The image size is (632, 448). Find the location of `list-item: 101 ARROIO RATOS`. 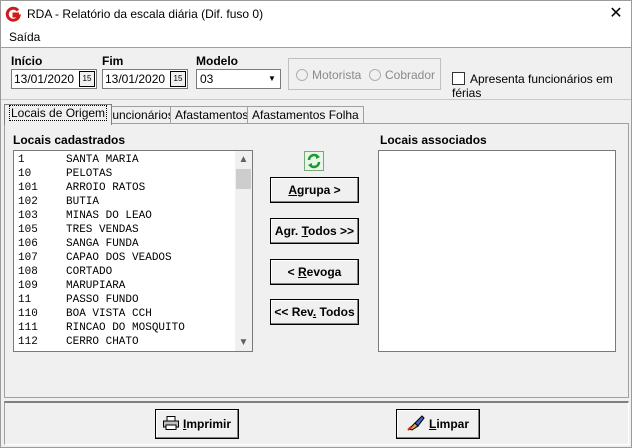

list-item: 101 ARROIO RATOS is located at coordinates (81, 188).